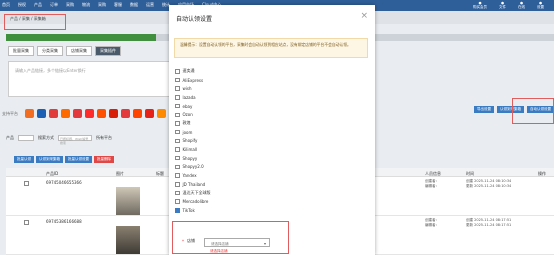 The height and width of the screenshot is (255, 554). Describe the element at coordinates (10, 137) in the screenshot. I see `filter-label: 产品` at that location.